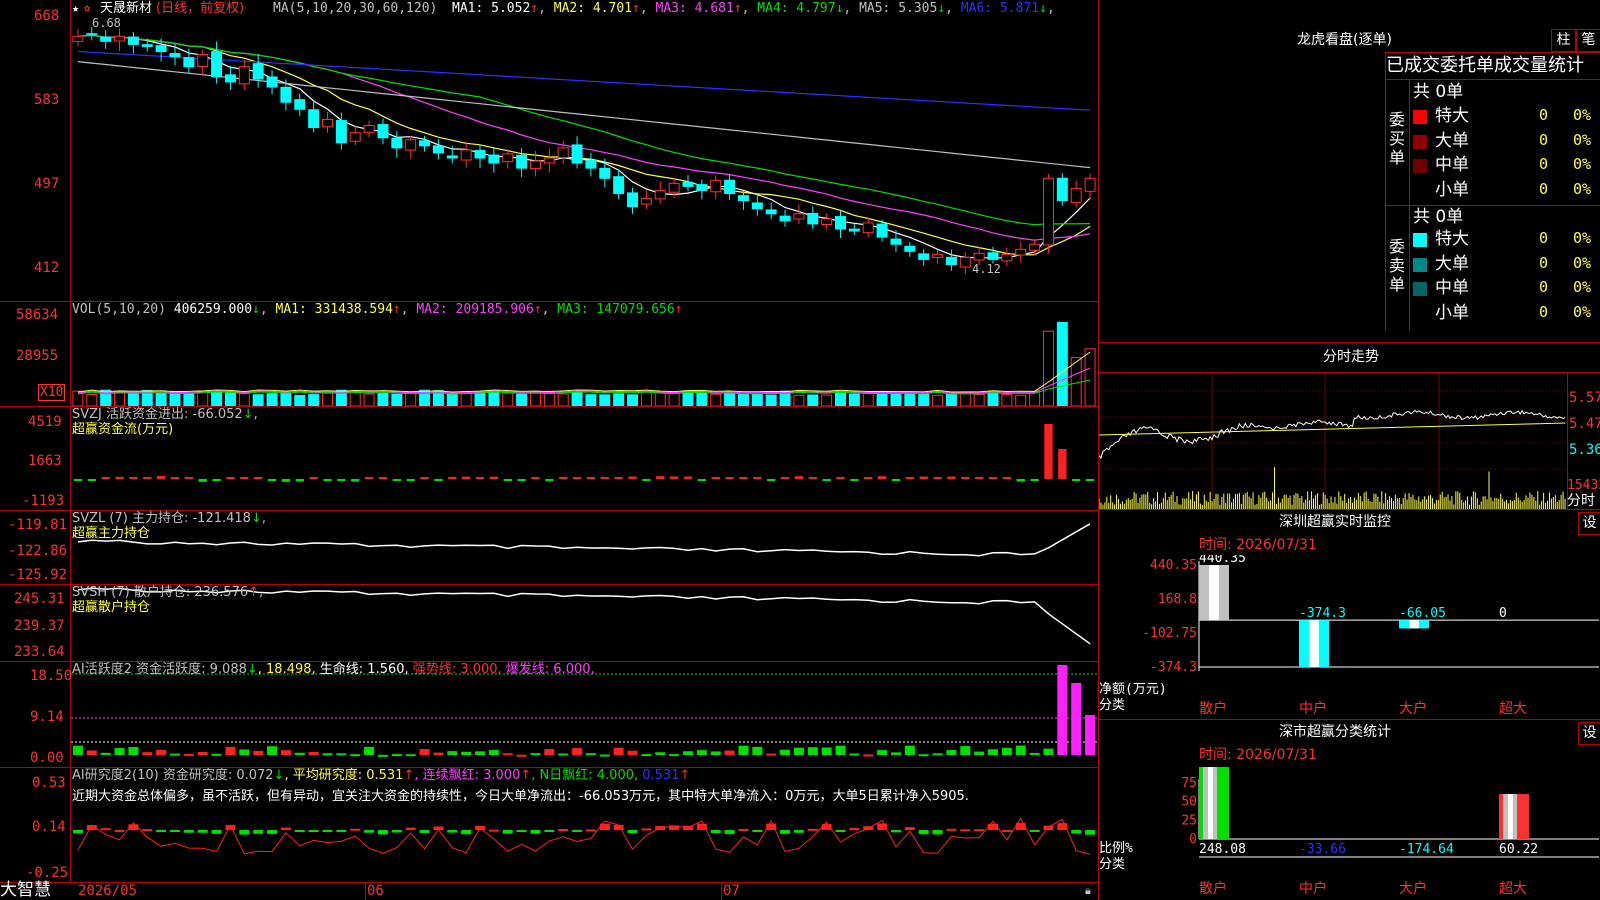  I want to click on star-icon: ★, so click(75, 8).